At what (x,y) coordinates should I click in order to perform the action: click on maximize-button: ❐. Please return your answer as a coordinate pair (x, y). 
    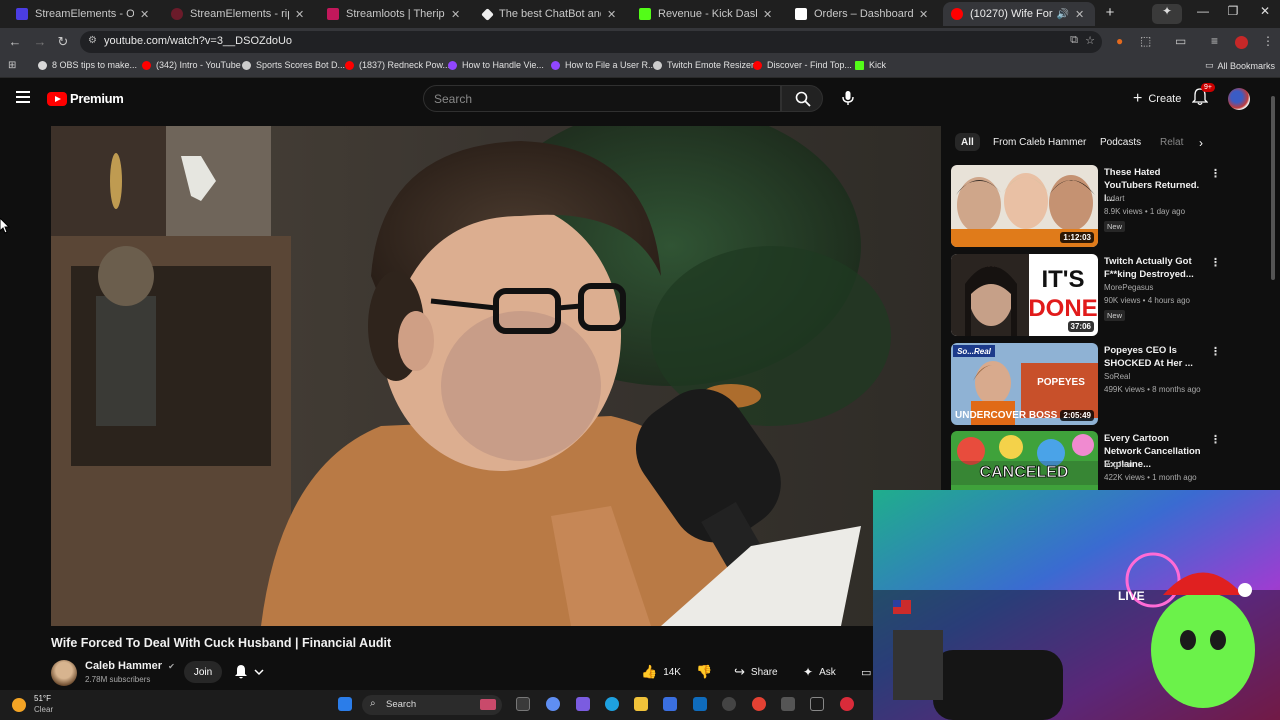
    Looking at the image, I should click on (1233, 11).